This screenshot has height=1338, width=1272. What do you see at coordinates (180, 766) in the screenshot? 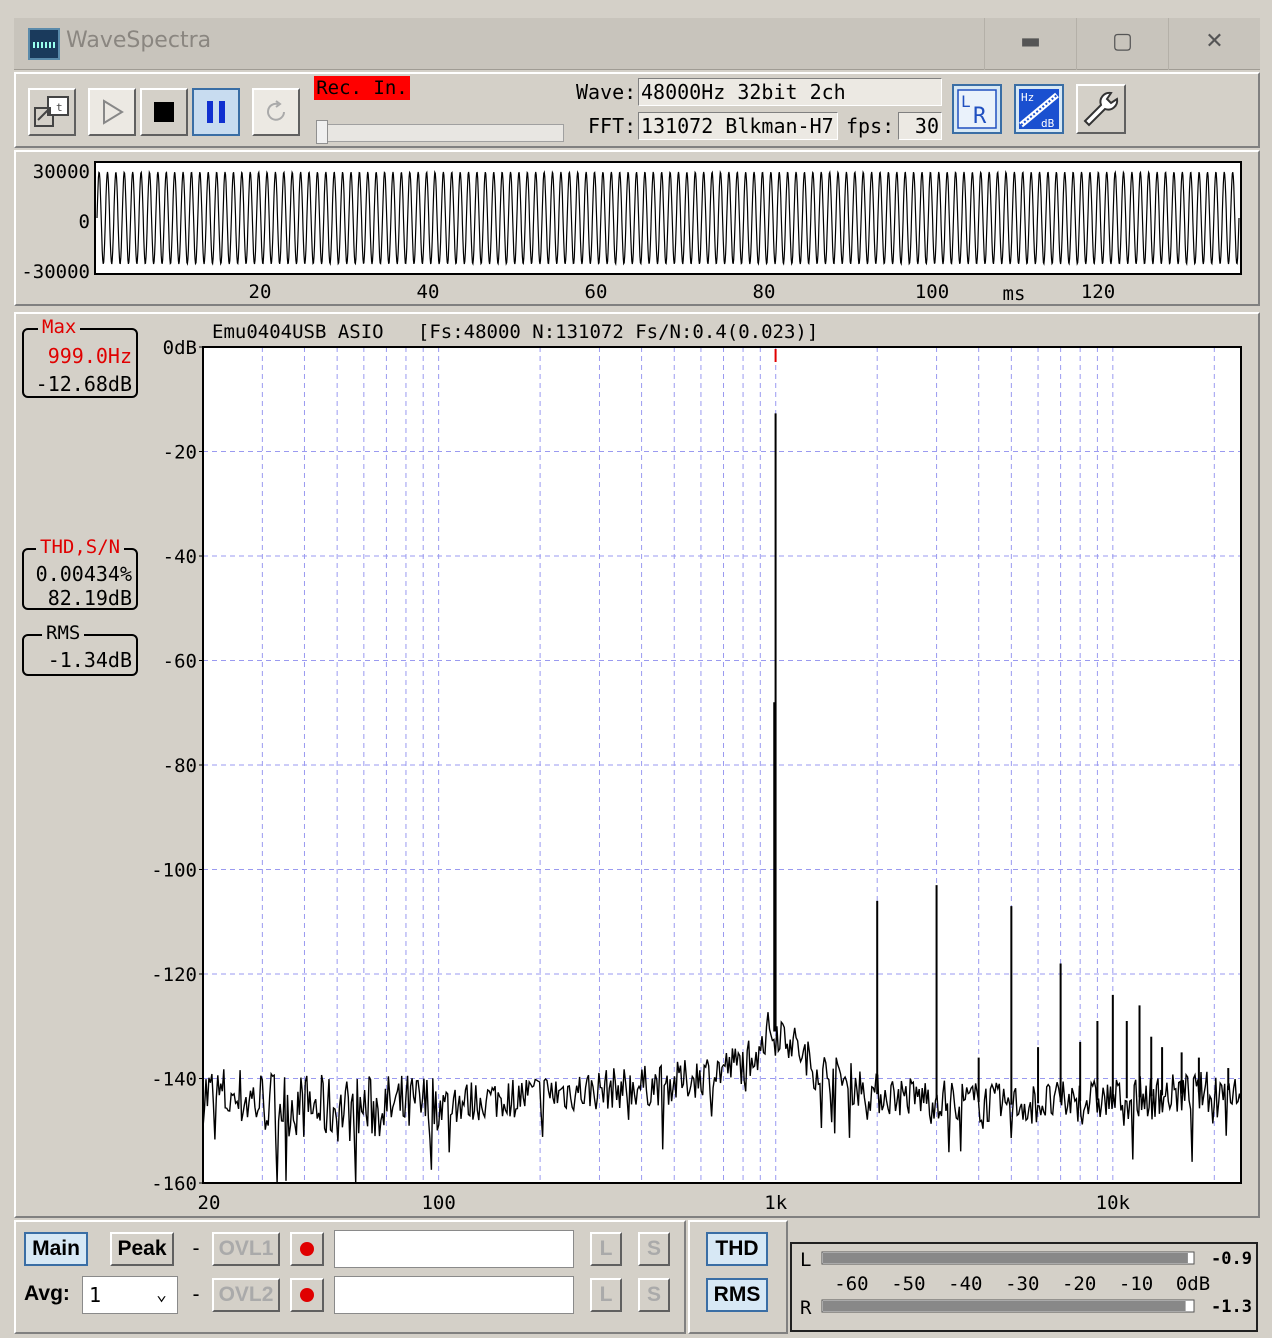
I see `spectrum-y-tick: -80` at bounding box center [180, 766].